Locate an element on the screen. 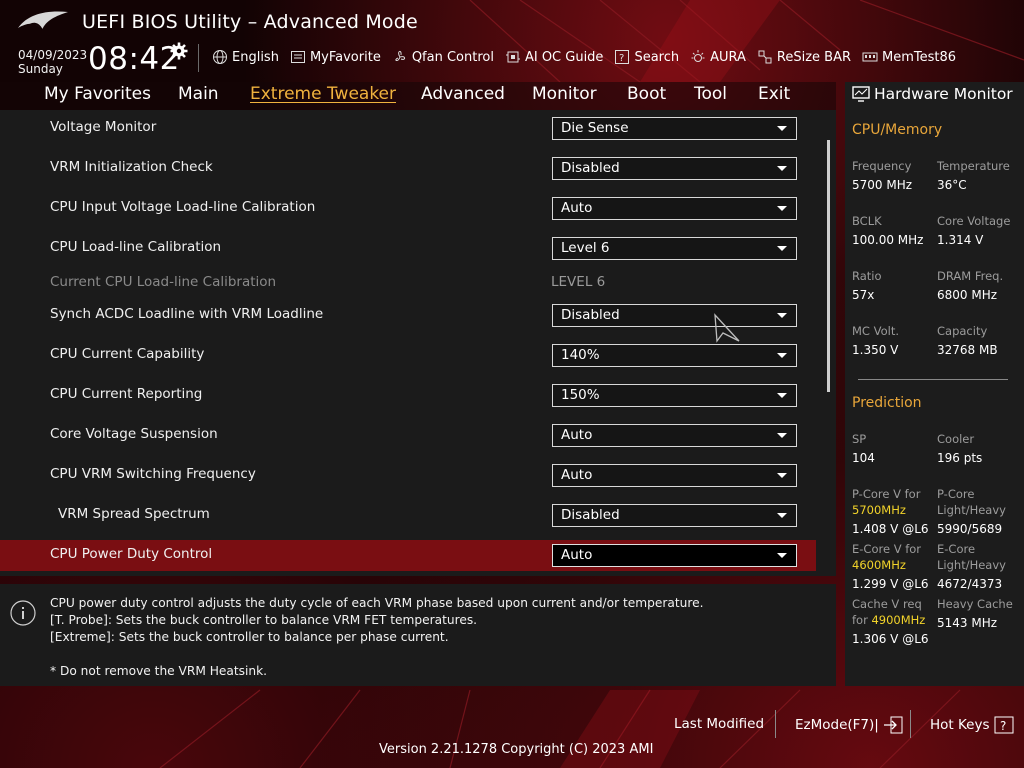 The height and width of the screenshot is (768, 1024). rog-logo is located at coordinates (43, 21).